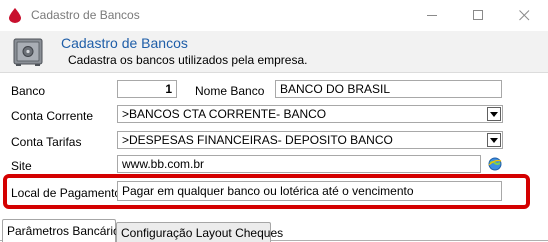 The image size is (548, 242). I want to click on tab-parametros-bancarios: Parâmetros Bancários, so click(64, 230).